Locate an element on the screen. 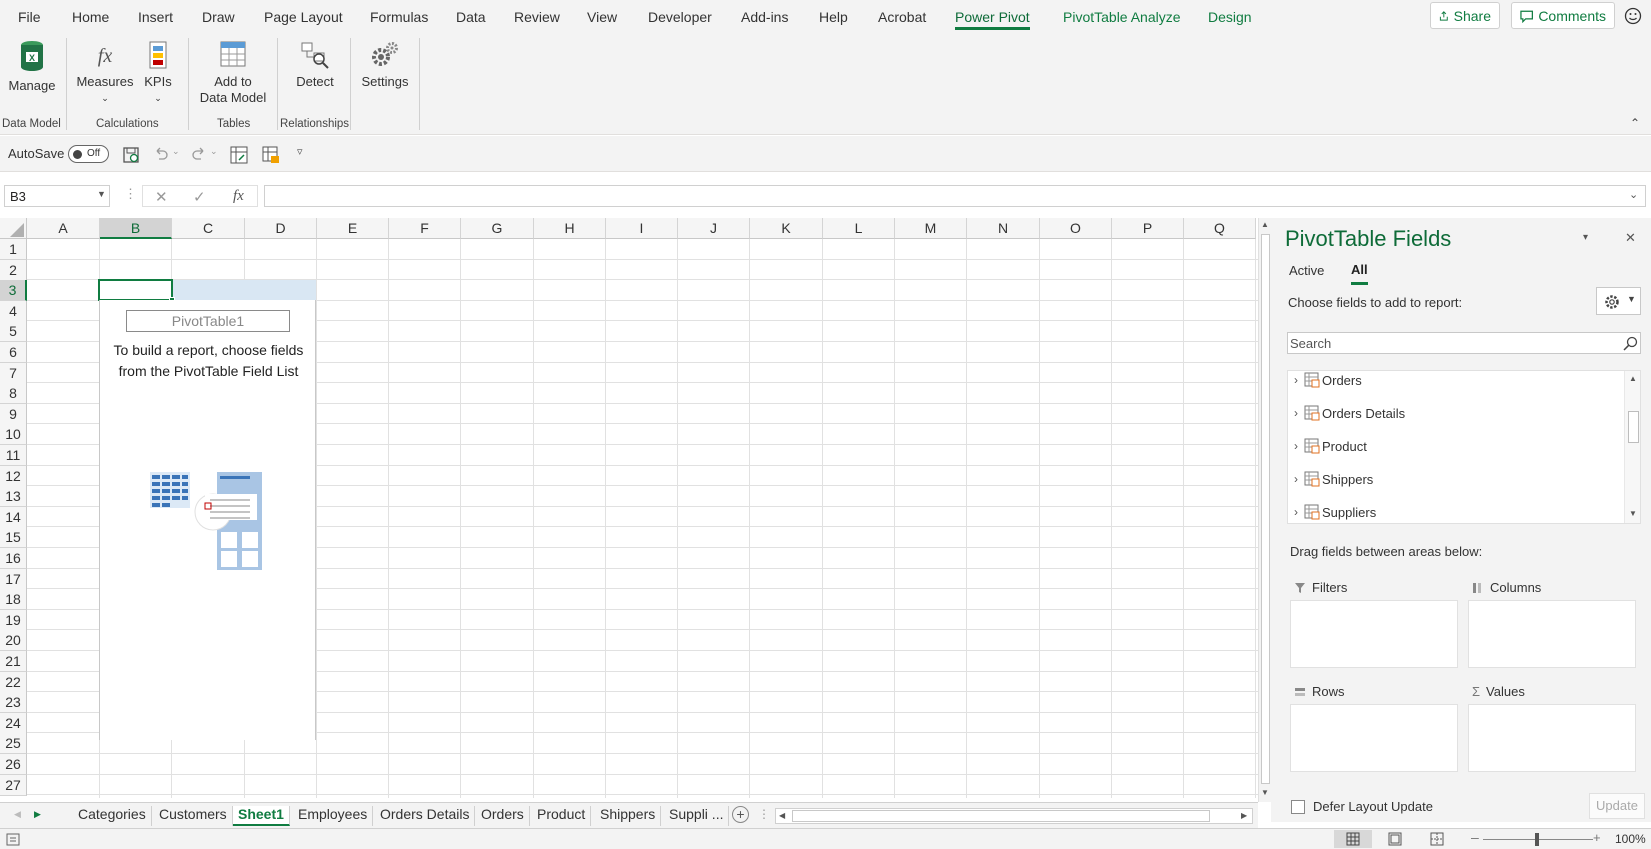 The width and height of the screenshot is (1651, 849). row-header: 15 is located at coordinates (13, 537).